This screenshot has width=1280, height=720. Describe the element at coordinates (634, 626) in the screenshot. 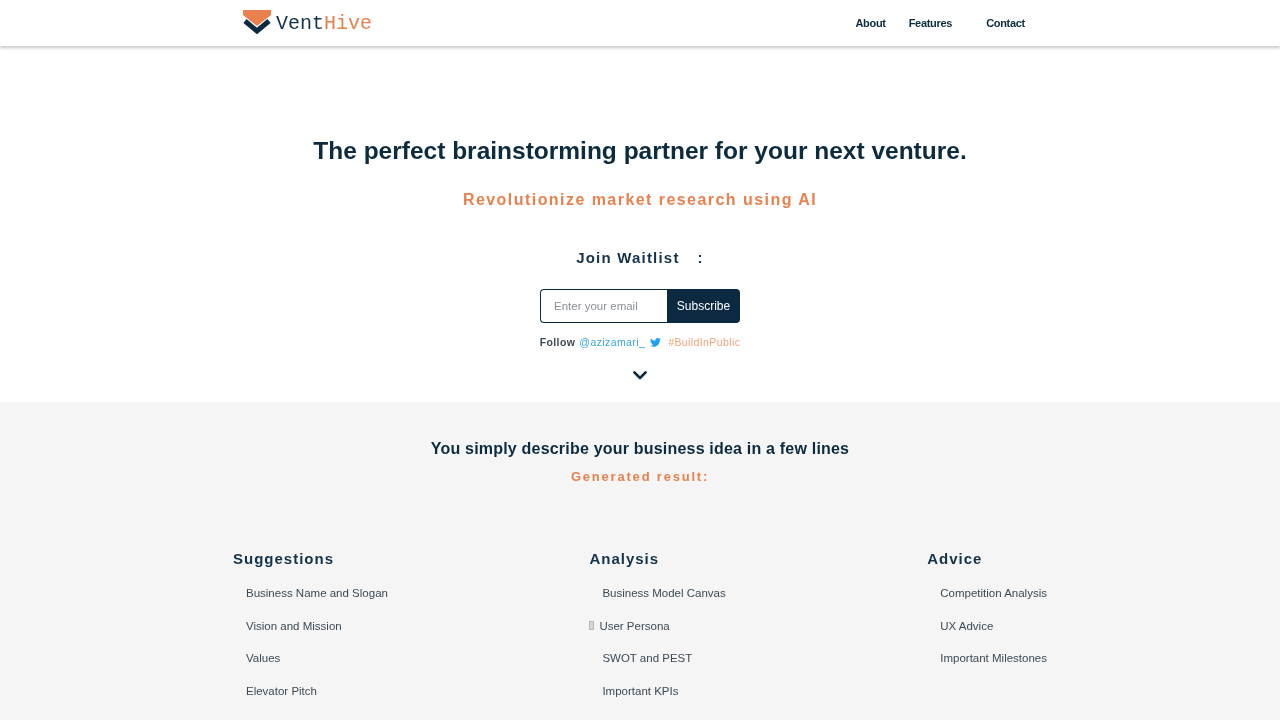

I see `feature-item: User Persona` at that location.